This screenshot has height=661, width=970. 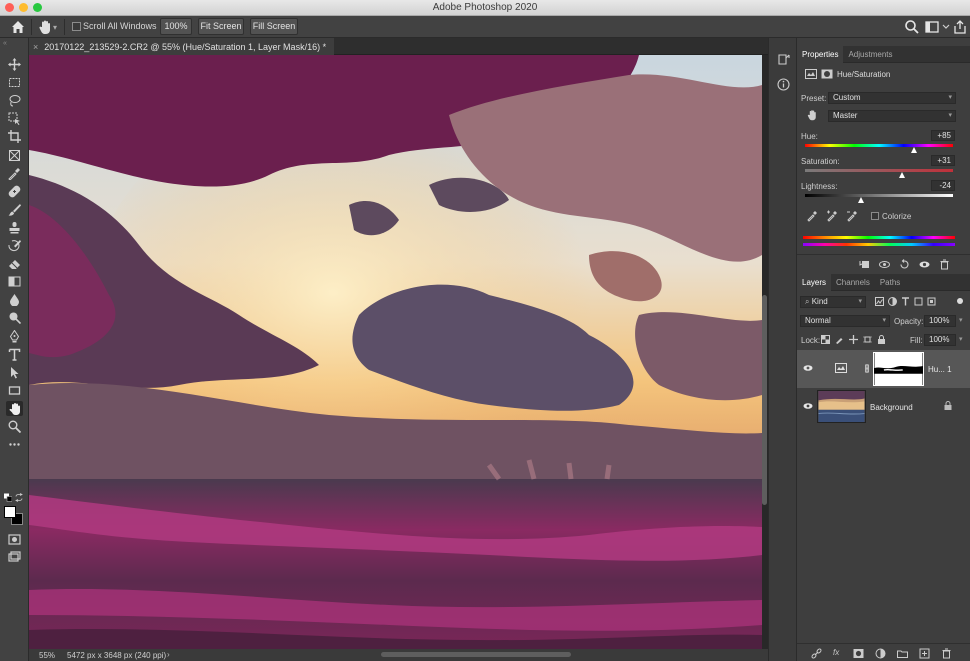 What do you see at coordinates (10, 512) in the screenshot?
I see `foreground-color-swatch` at bounding box center [10, 512].